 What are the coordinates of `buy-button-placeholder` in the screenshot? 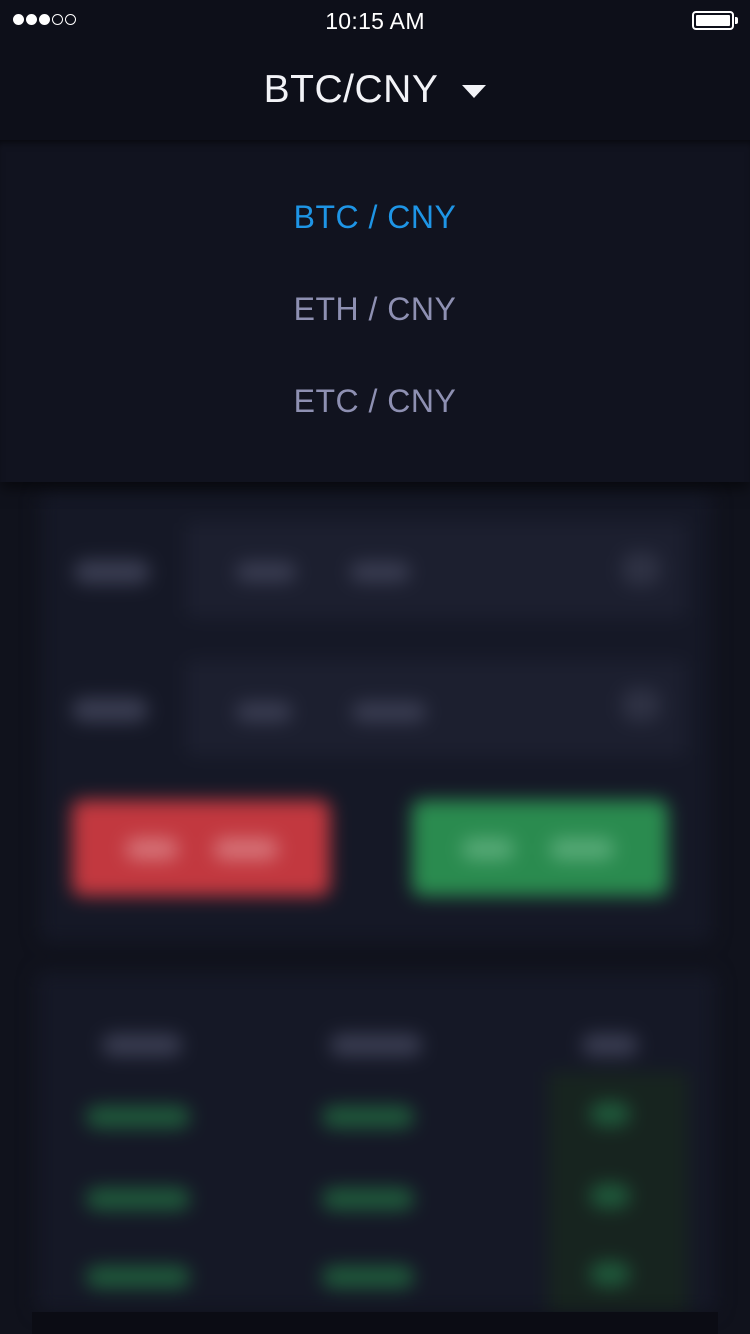 It's located at (540, 848).